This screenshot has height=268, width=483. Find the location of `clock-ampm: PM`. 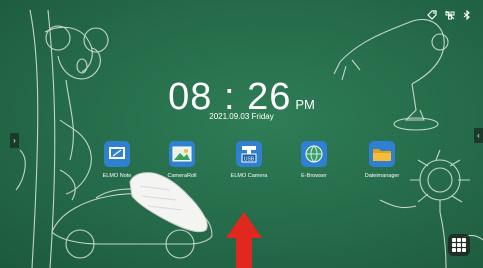

clock-ampm: PM is located at coordinates (305, 104).